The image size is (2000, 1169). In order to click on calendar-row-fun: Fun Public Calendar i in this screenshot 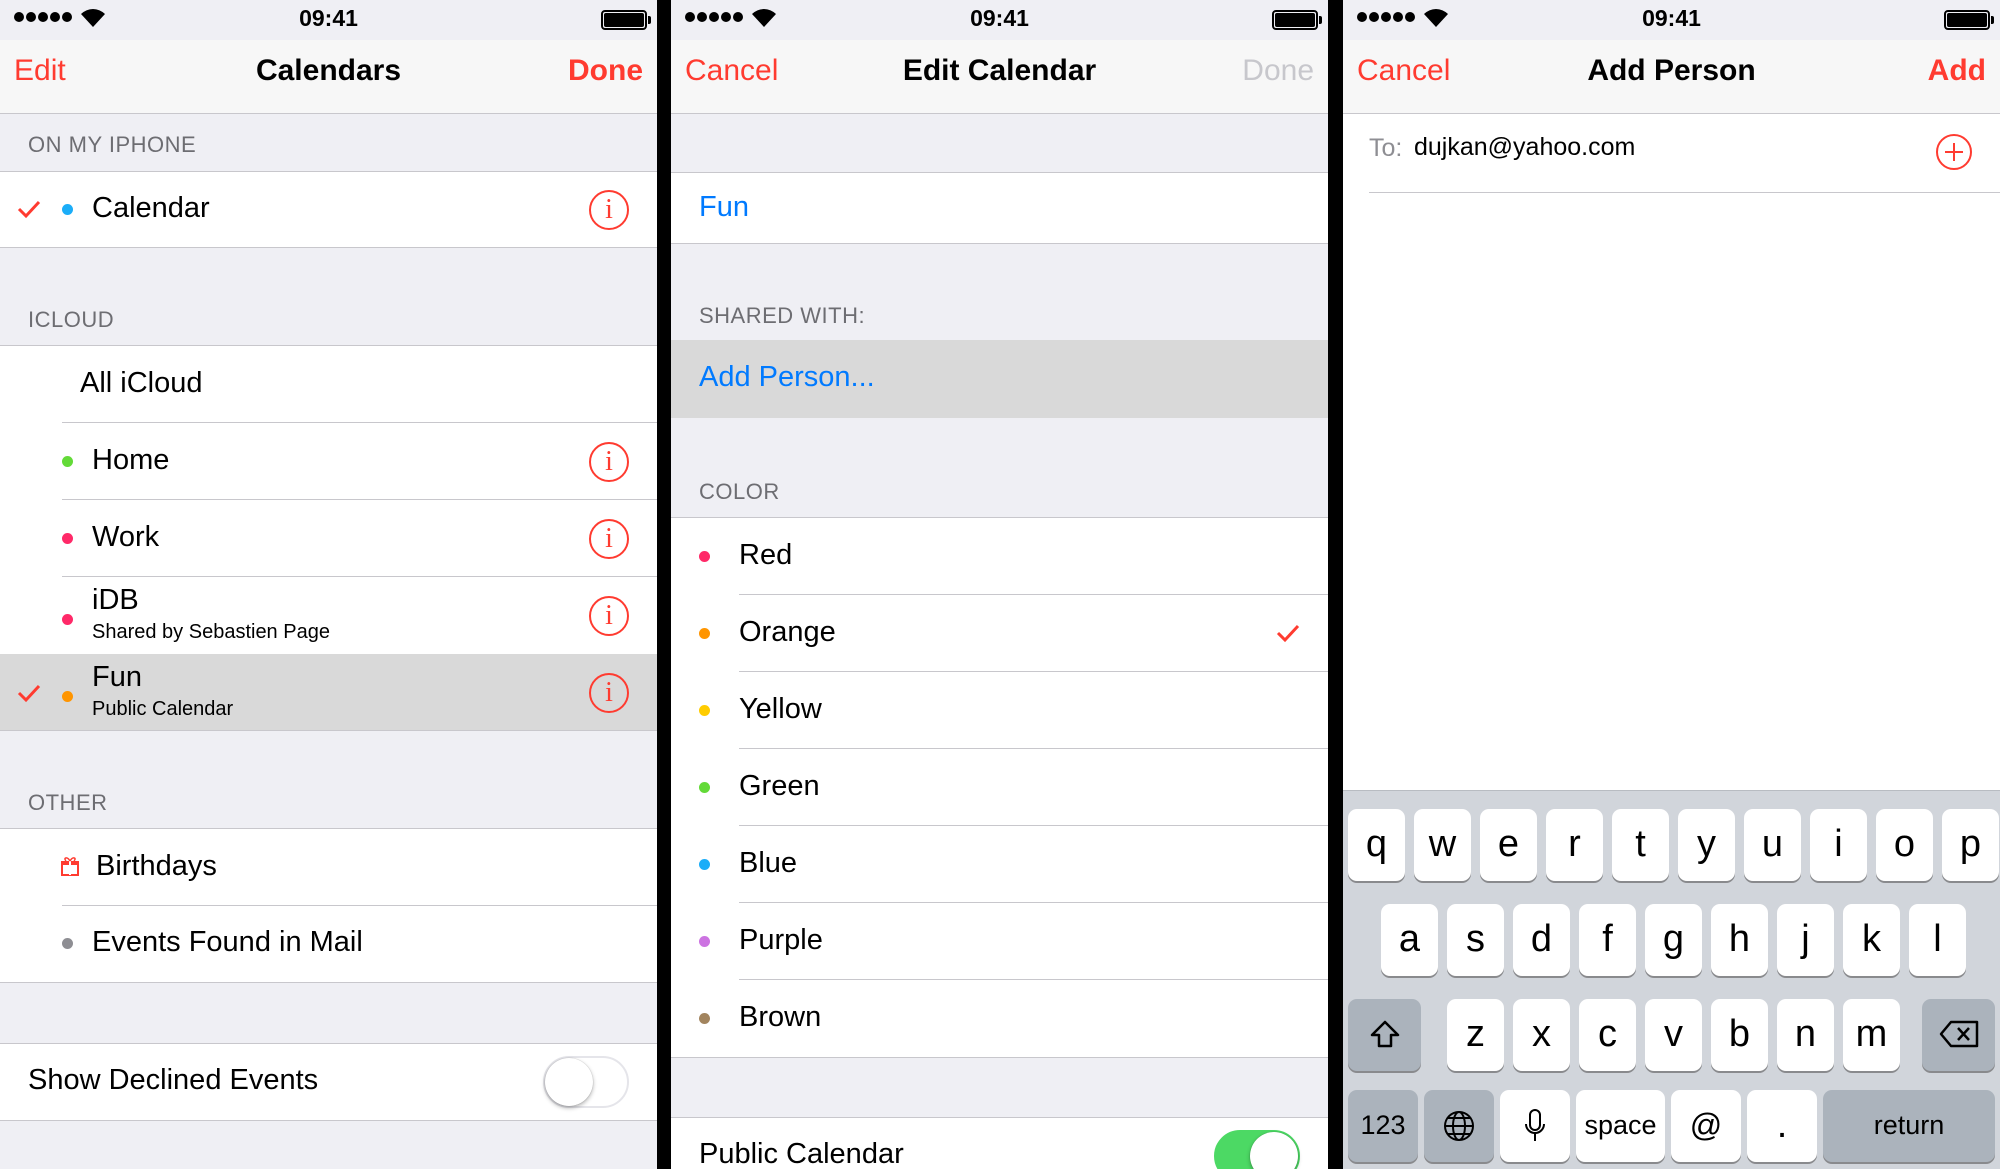, I will do `click(328, 692)`.